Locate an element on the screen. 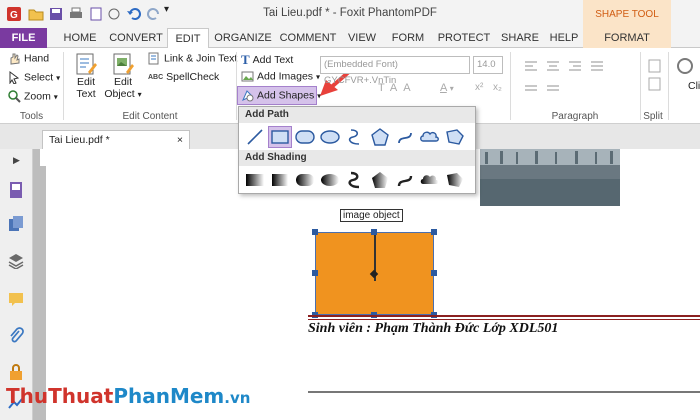 The height and width of the screenshot is (420, 700). polygon-shape-icon is located at coordinates (455, 137).